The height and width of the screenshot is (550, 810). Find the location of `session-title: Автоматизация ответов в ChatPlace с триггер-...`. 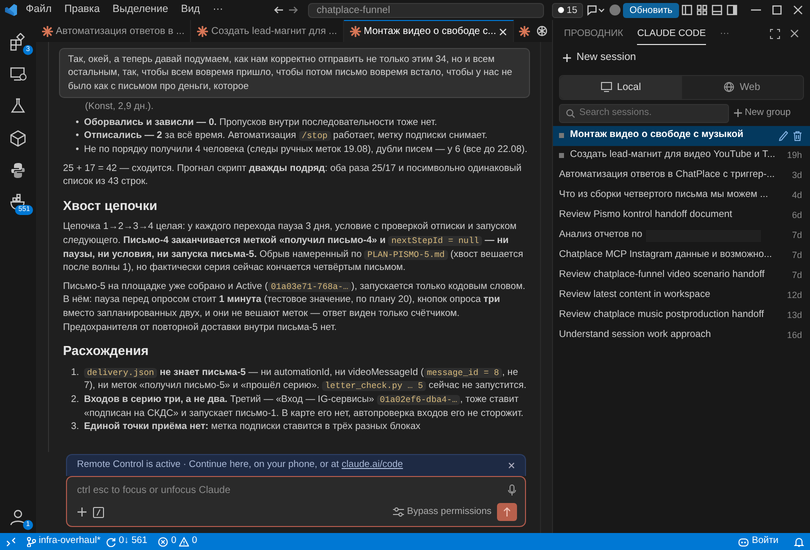

session-title: Автоматизация ответов в ChatPlace с триггер-... is located at coordinates (667, 175).